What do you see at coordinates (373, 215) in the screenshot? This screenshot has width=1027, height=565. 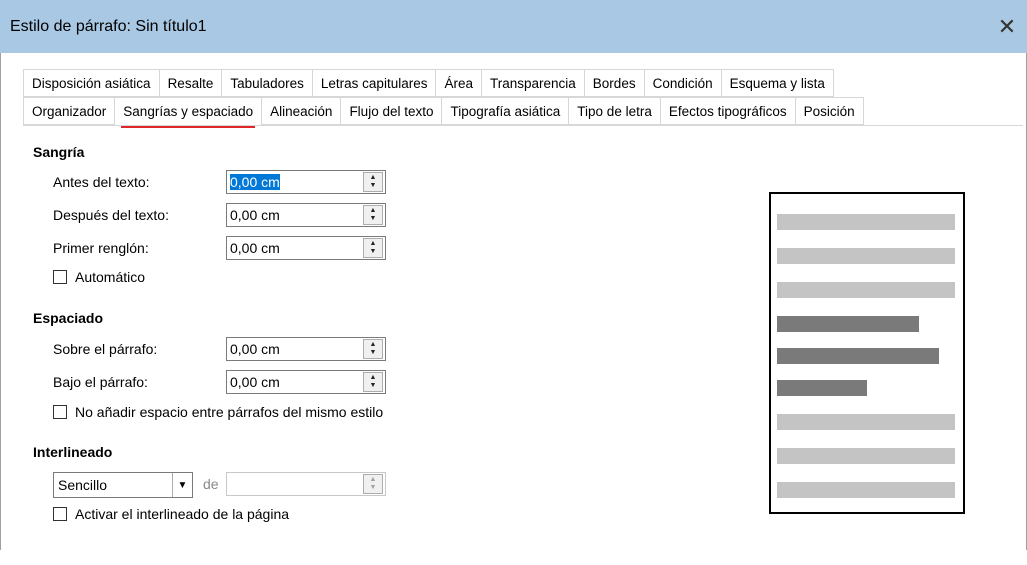 I see `after-text-spinner: ▲ ▼` at bounding box center [373, 215].